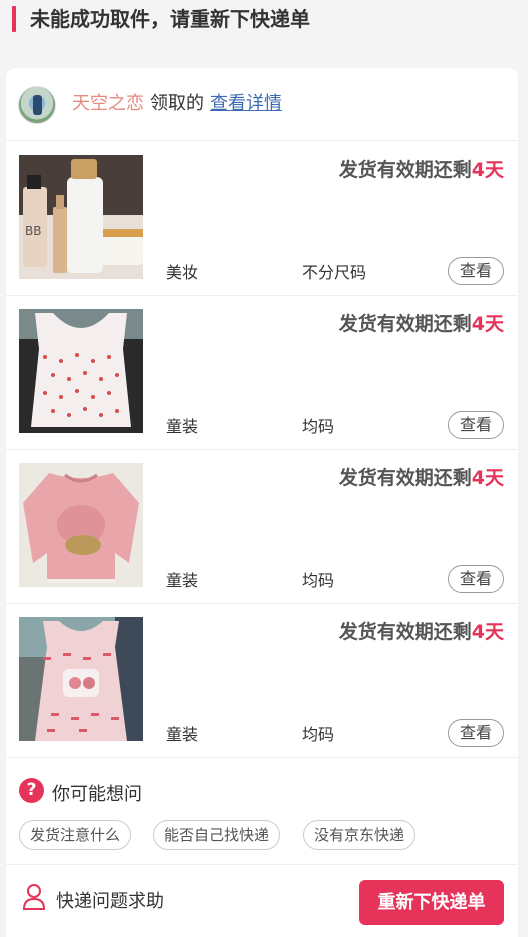 The height and width of the screenshot is (937, 528). Describe the element at coordinates (97, 794) in the screenshot. I see `faq-title: 你可能想问` at that location.